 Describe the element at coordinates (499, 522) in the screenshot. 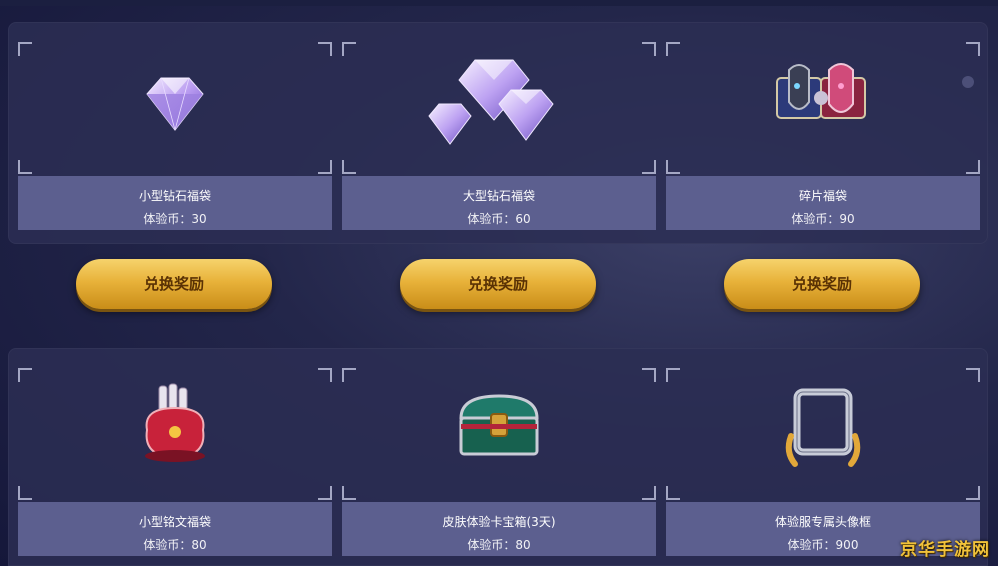

I see `reward-name: 皮肤体验卡宝箱(3天)` at that location.